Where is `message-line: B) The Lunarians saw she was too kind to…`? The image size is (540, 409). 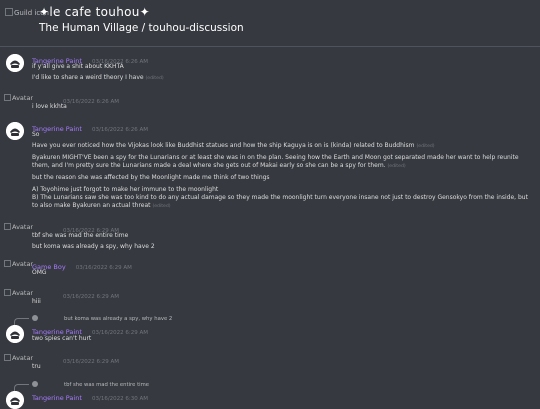
message-line: B) The Lunarians saw she was too kind to… is located at coordinates (280, 201).